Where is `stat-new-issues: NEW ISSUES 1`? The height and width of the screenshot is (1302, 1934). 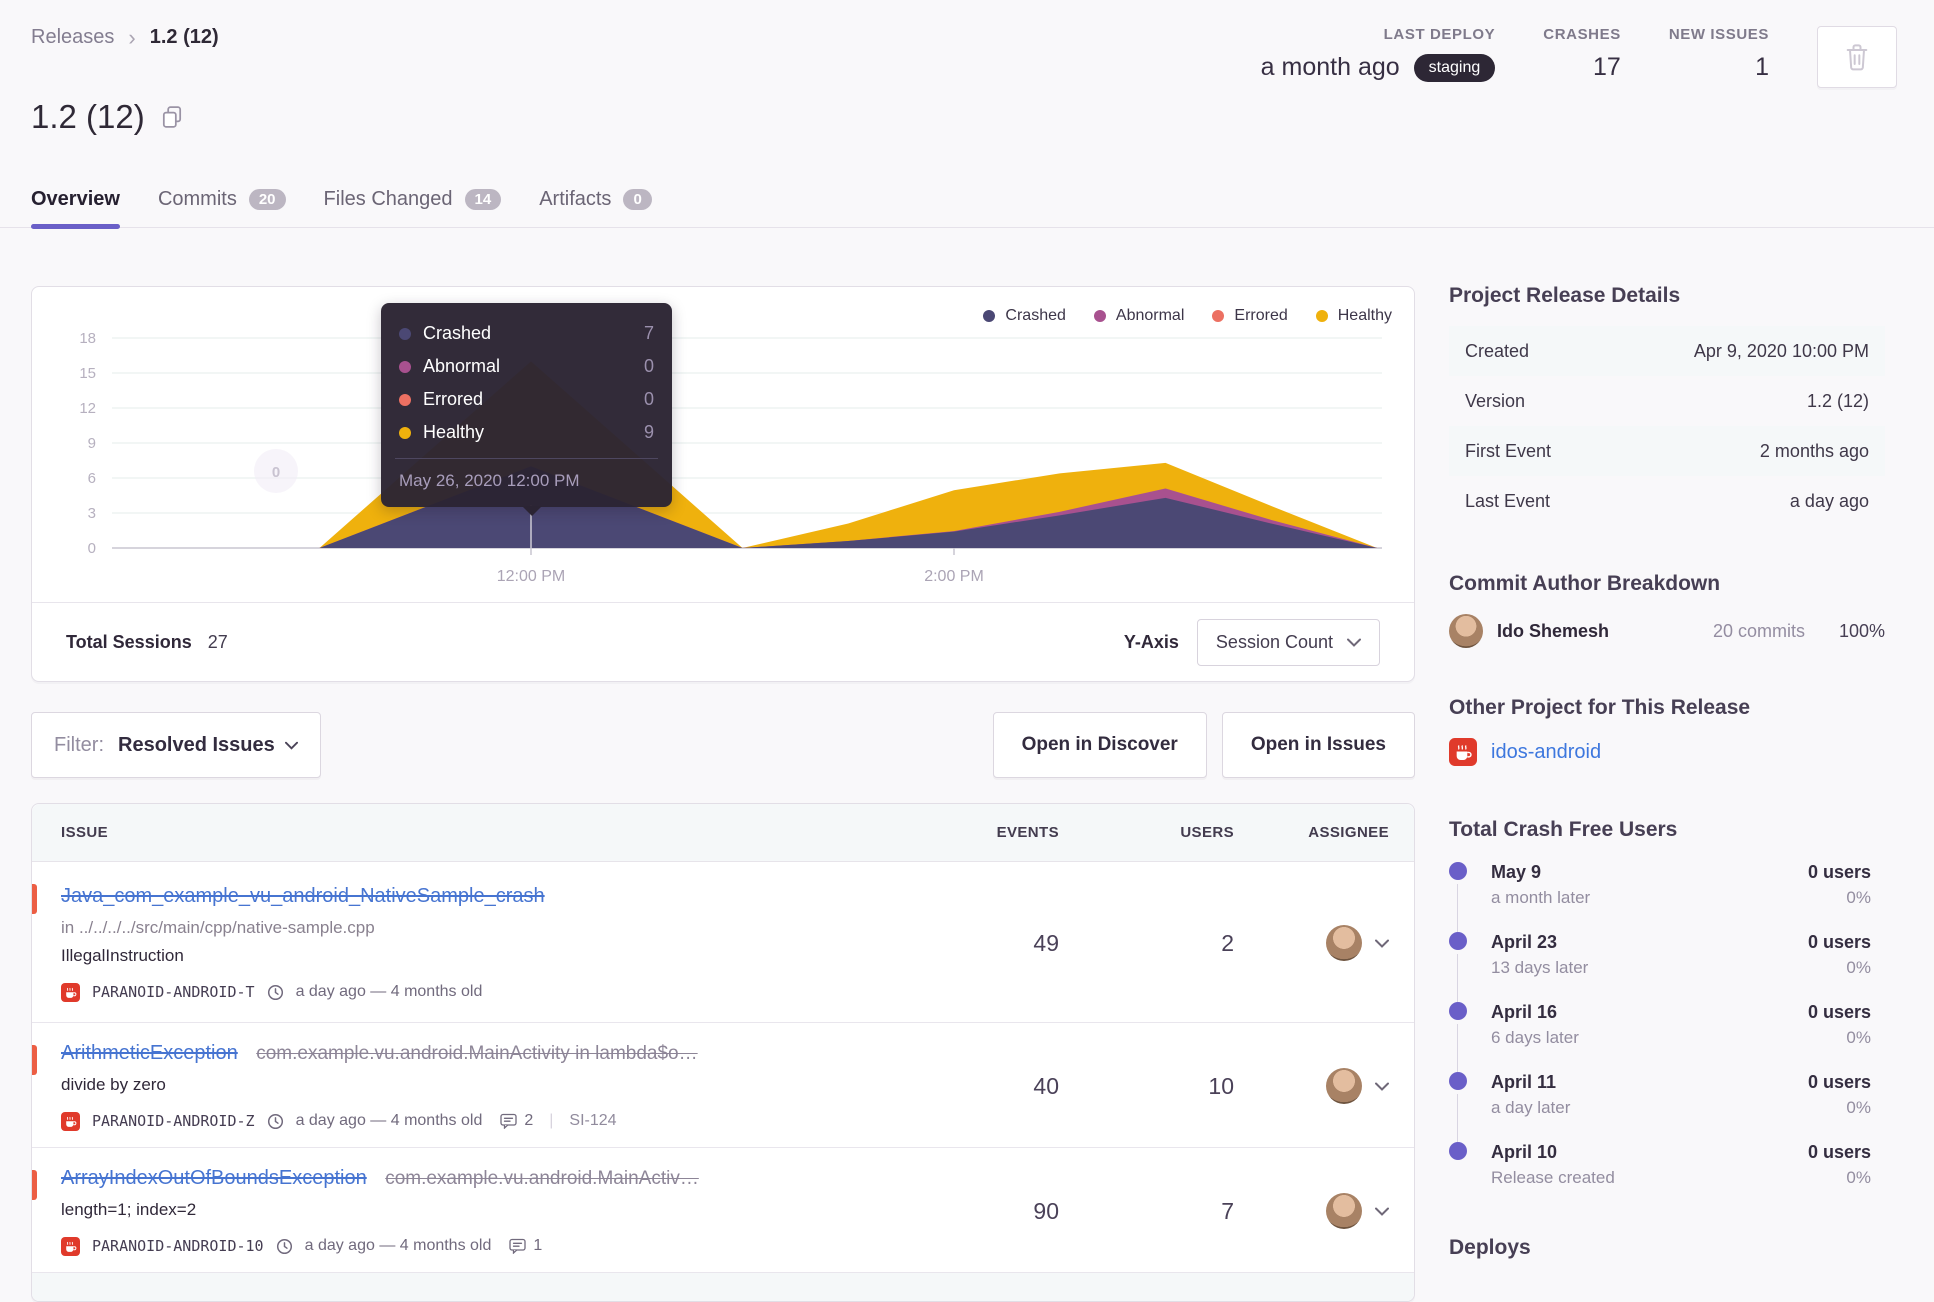
stat-new-issues: NEW ISSUES 1 is located at coordinates (1719, 54).